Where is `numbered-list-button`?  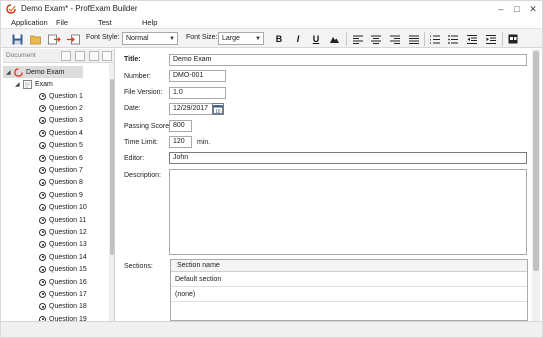 numbered-list-button is located at coordinates (435, 39).